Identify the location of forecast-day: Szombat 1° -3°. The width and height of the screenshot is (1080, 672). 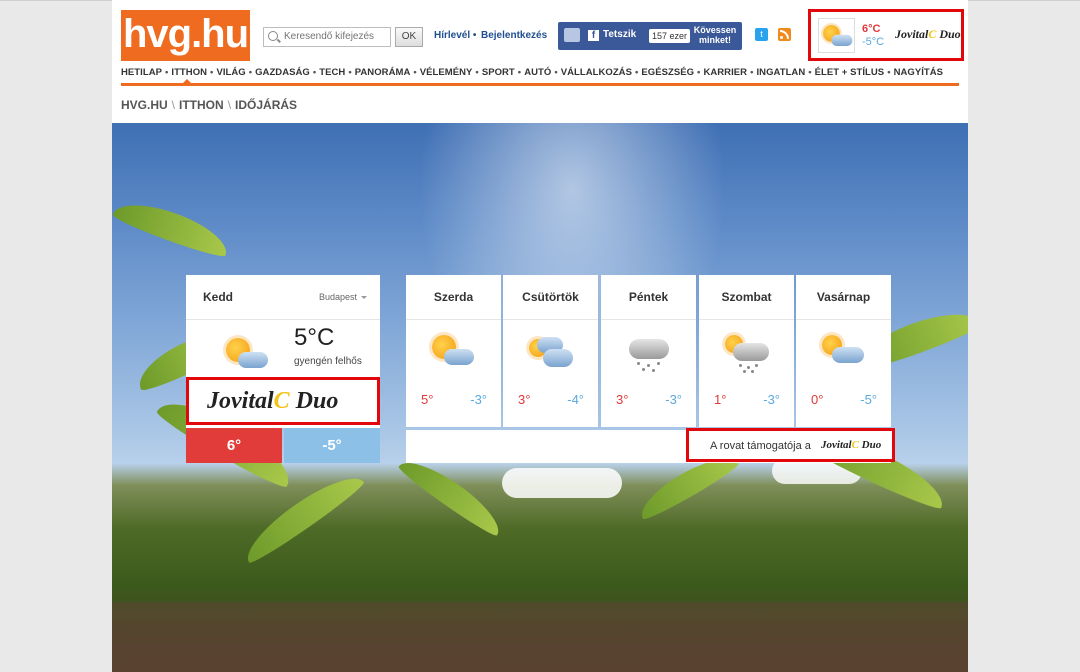
(746, 351).